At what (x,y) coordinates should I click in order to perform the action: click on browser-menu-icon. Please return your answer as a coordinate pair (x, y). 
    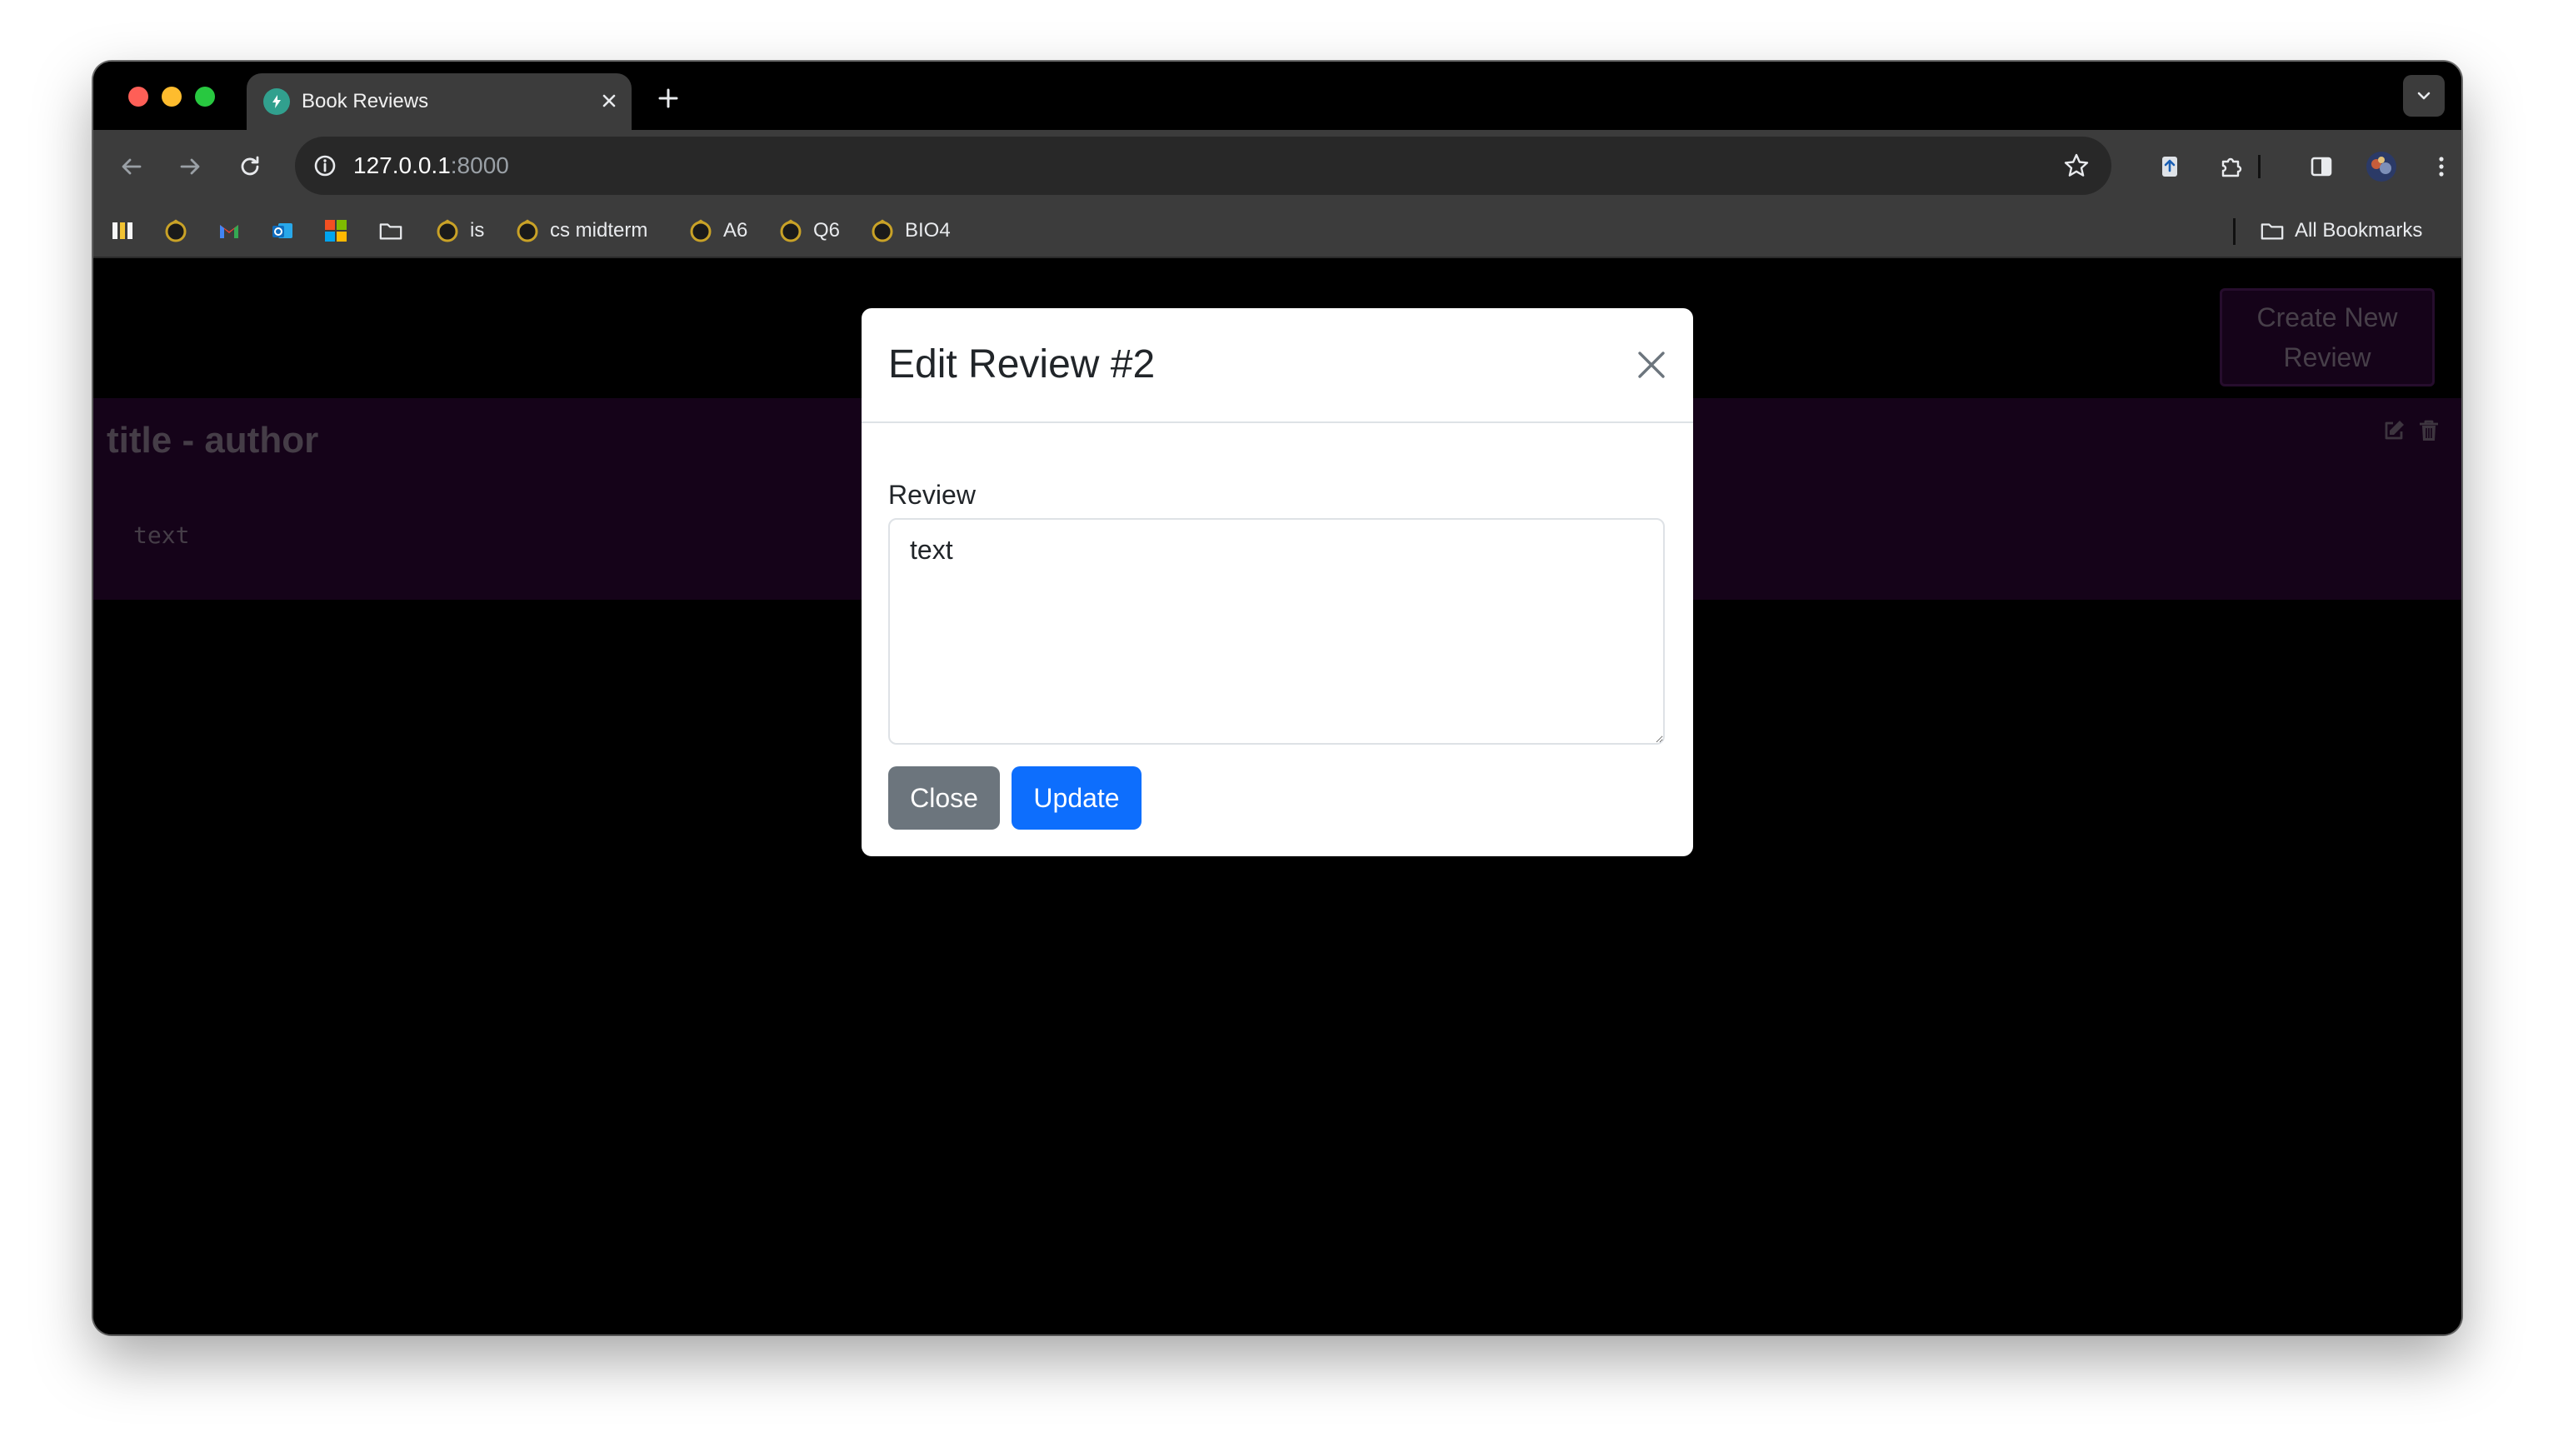
    Looking at the image, I should click on (2441, 166).